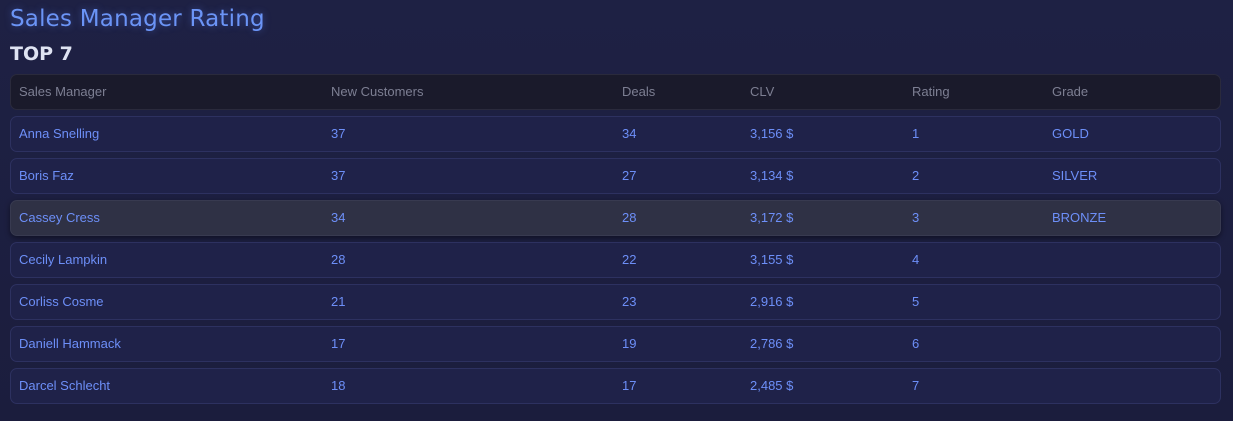 The height and width of the screenshot is (421, 1233). What do you see at coordinates (916, 217) in the screenshot?
I see `rating-cell: 3` at bounding box center [916, 217].